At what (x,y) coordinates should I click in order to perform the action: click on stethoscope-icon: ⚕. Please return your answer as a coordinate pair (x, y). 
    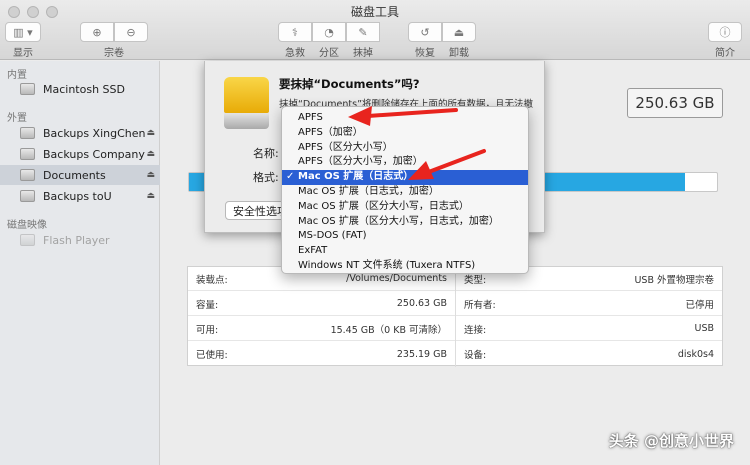
    Looking at the image, I should click on (295, 32).